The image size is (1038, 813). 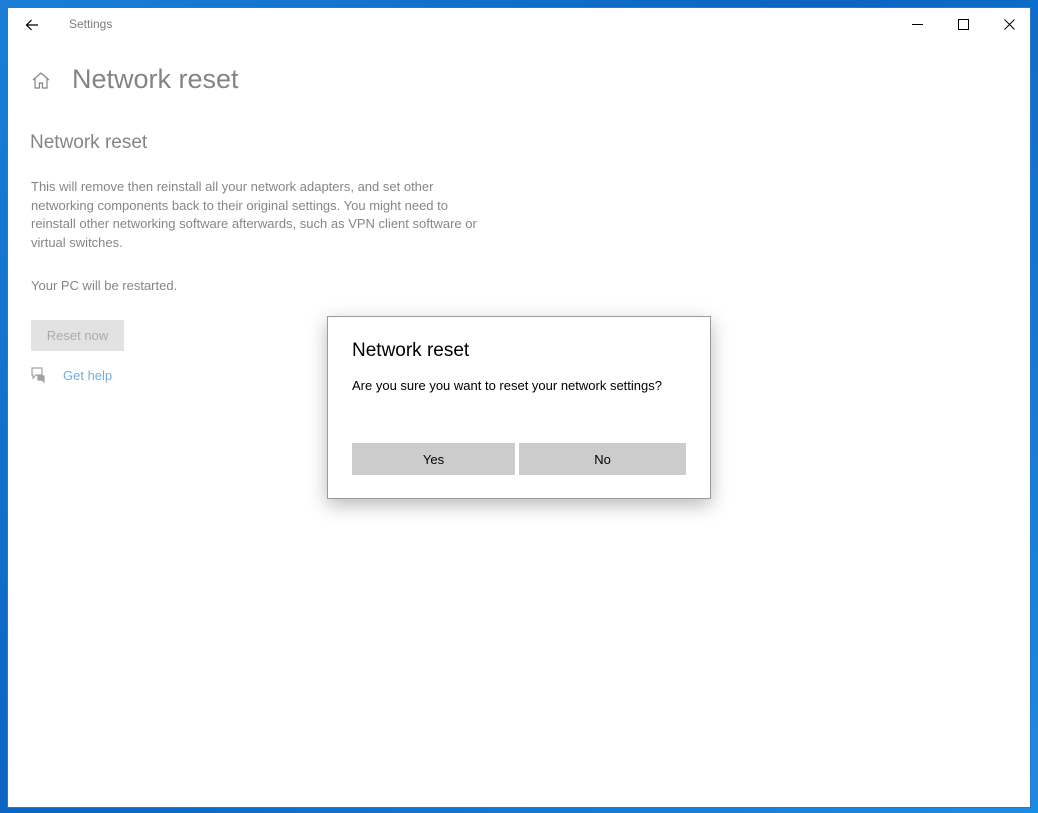 I want to click on page-title: Network reset, so click(x=155, y=79).